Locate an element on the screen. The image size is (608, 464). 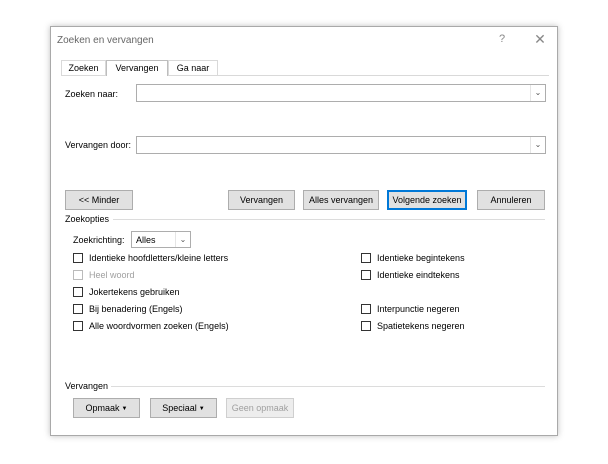
replace-all-button: Alles vervangen is located at coordinates (341, 200).